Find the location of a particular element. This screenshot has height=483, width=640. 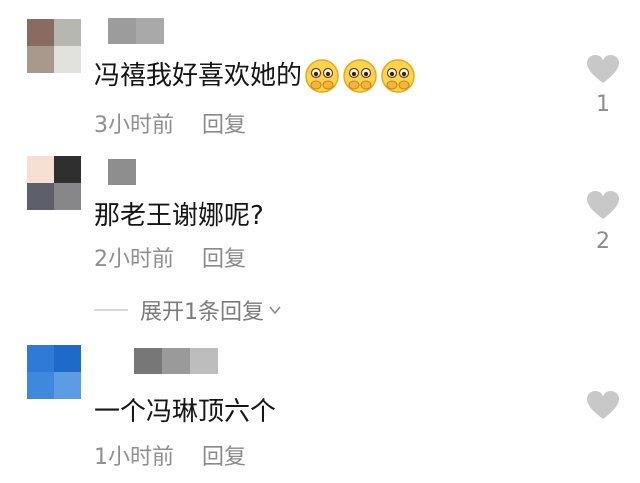

like-count: 1 is located at coordinates (603, 104).